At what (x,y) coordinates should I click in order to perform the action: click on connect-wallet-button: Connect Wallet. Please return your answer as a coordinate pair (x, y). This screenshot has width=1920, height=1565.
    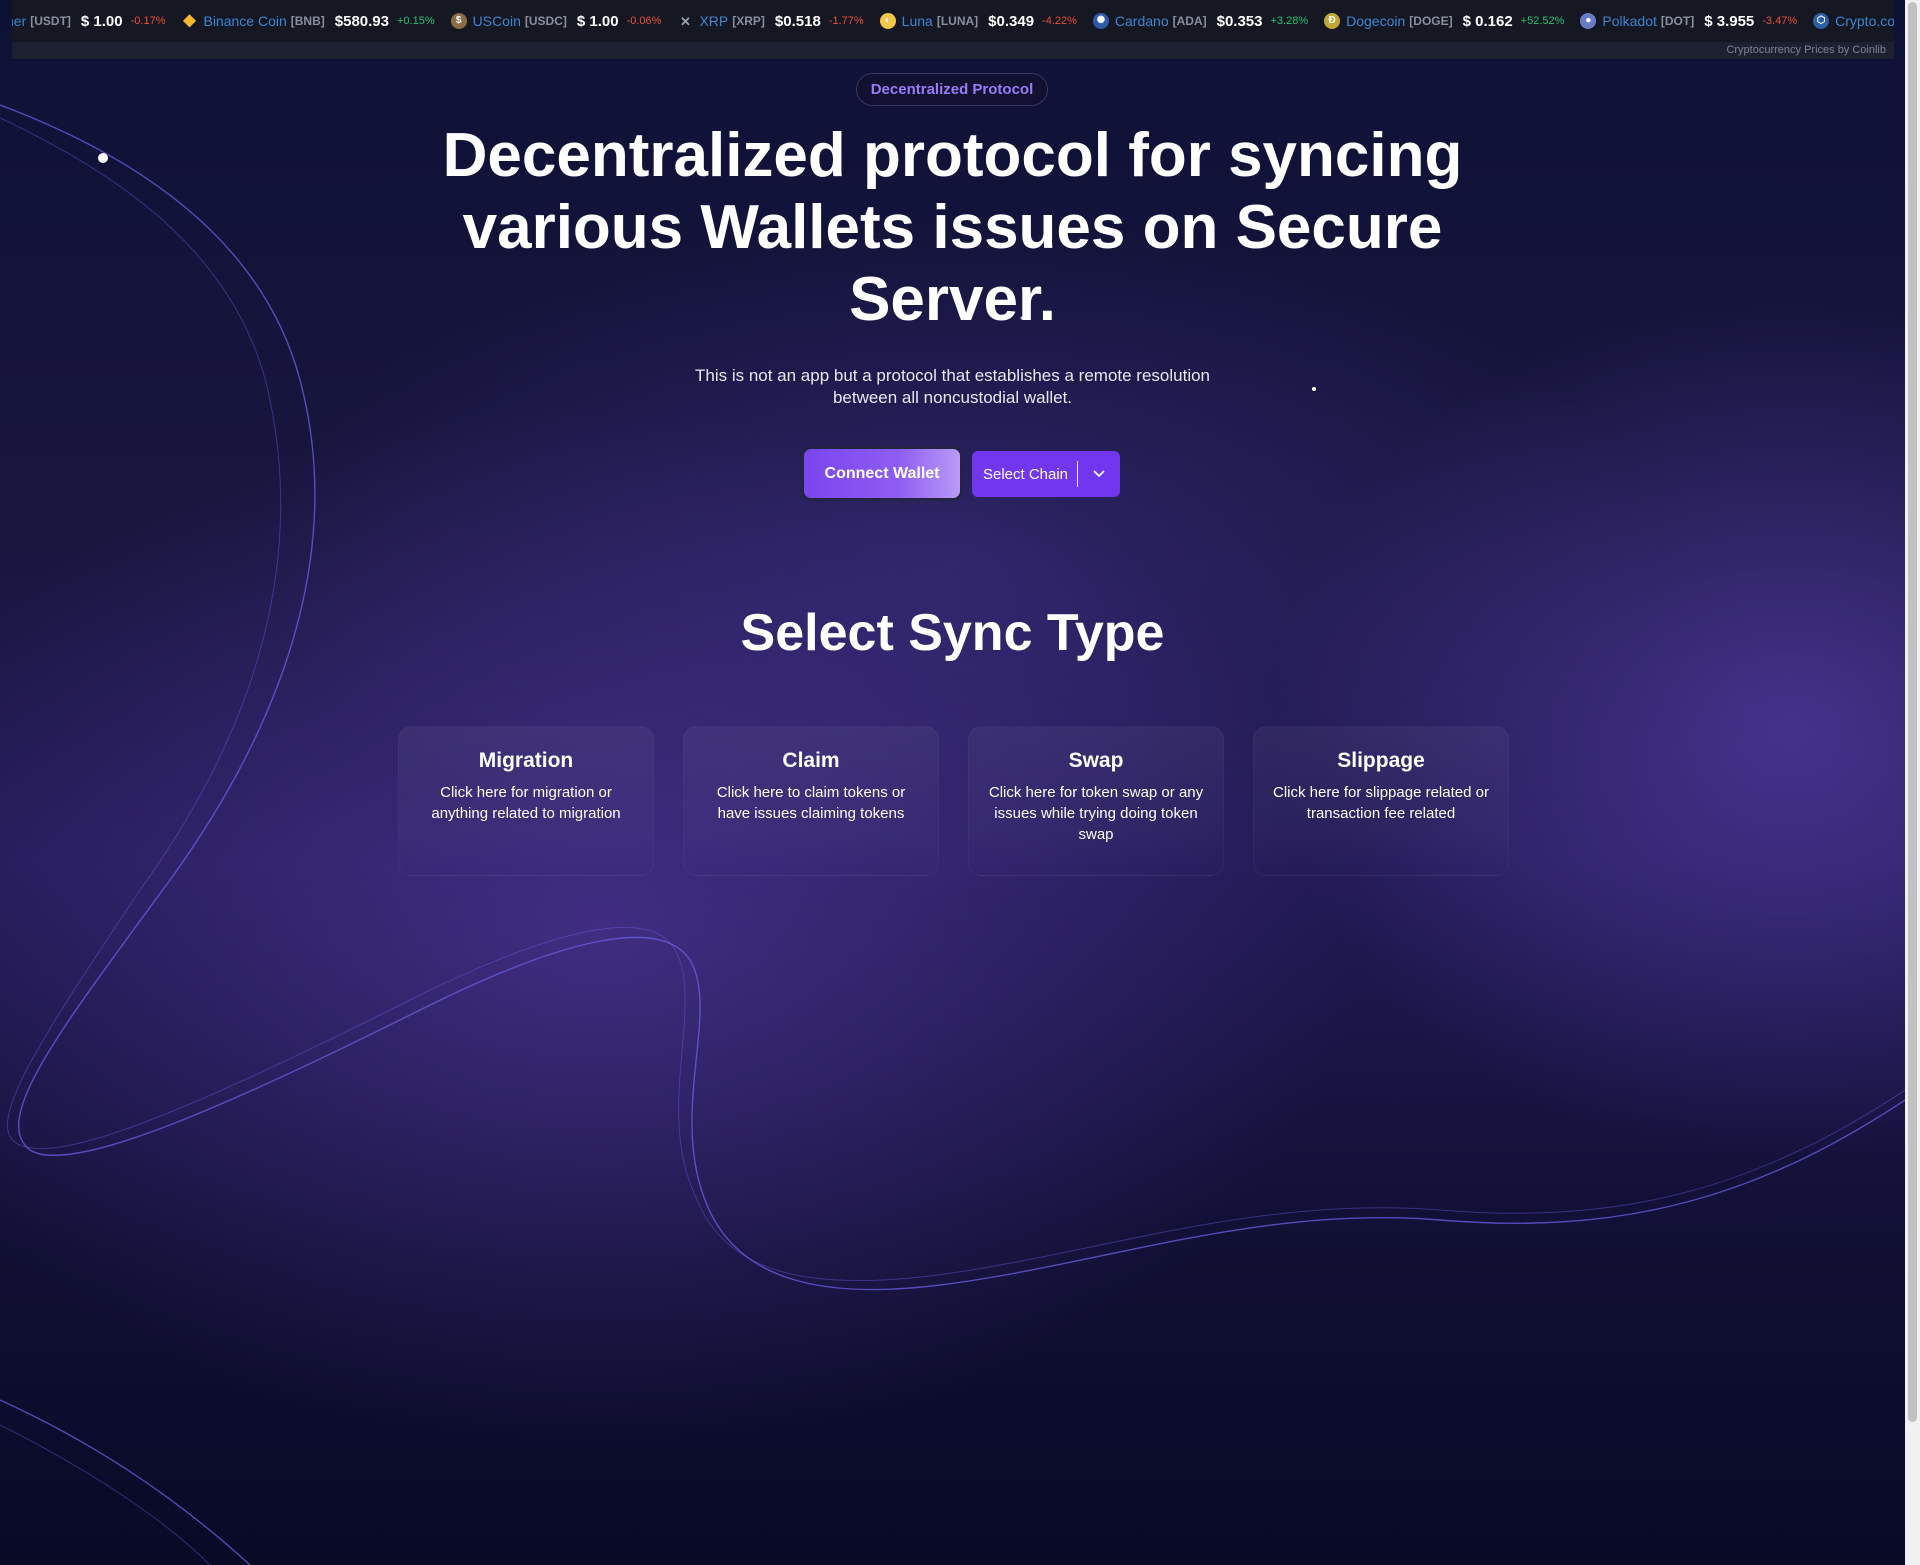
    Looking at the image, I should click on (882, 473).